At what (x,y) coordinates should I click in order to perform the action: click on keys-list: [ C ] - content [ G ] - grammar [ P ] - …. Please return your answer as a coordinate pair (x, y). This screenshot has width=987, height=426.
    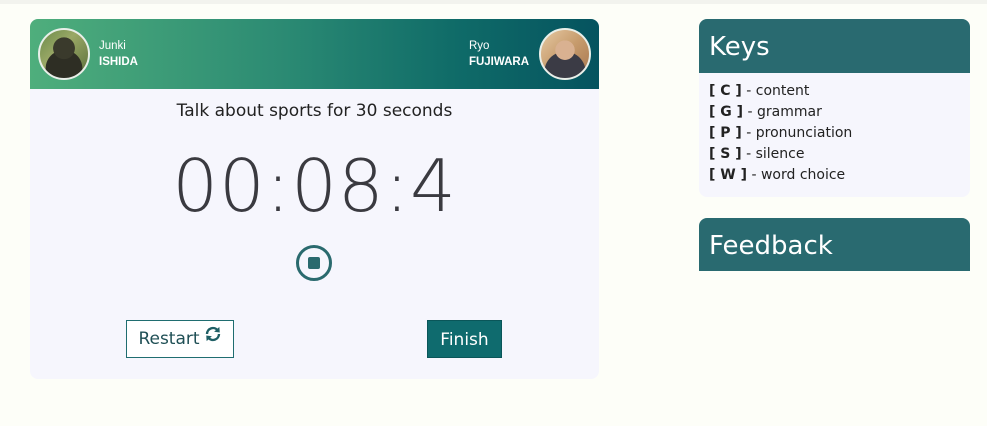
    Looking at the image, I should click on (834, 129).